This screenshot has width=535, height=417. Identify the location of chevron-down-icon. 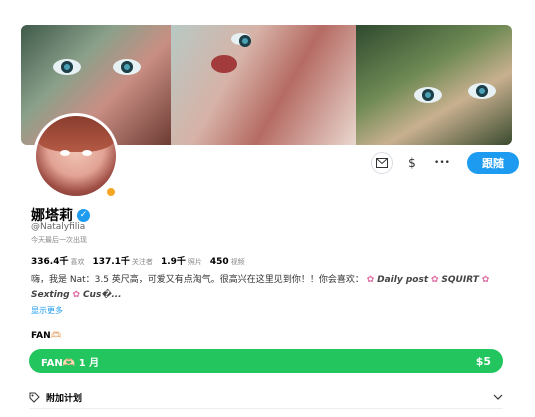
(498, 397).